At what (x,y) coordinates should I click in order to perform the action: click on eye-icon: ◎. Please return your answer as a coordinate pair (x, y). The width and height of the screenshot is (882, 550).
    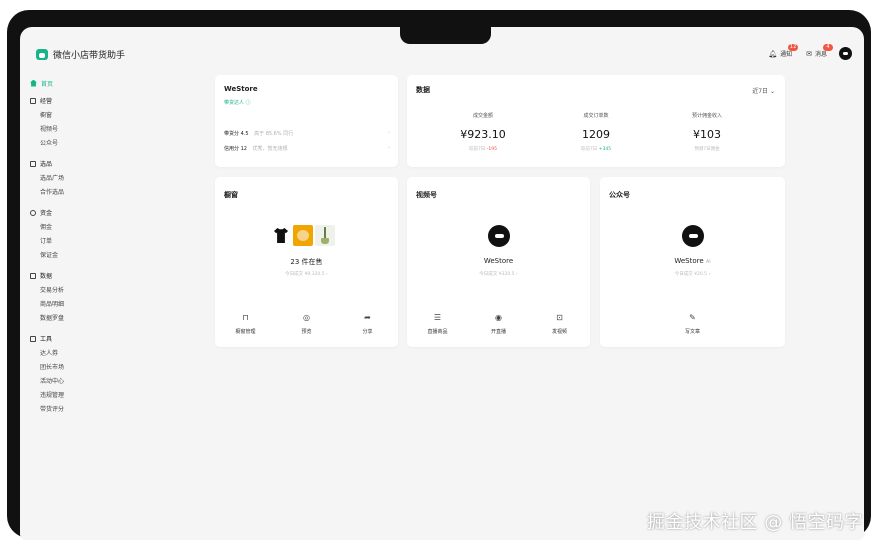
    Looking at the image, I should click on (306, 317).